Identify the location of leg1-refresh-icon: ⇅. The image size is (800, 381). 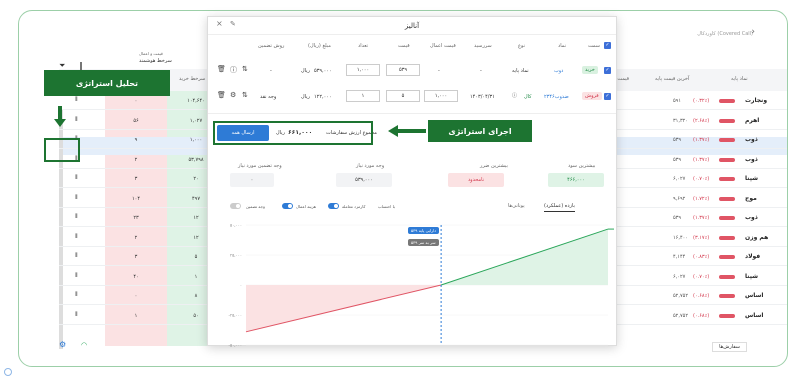
(245, 69).